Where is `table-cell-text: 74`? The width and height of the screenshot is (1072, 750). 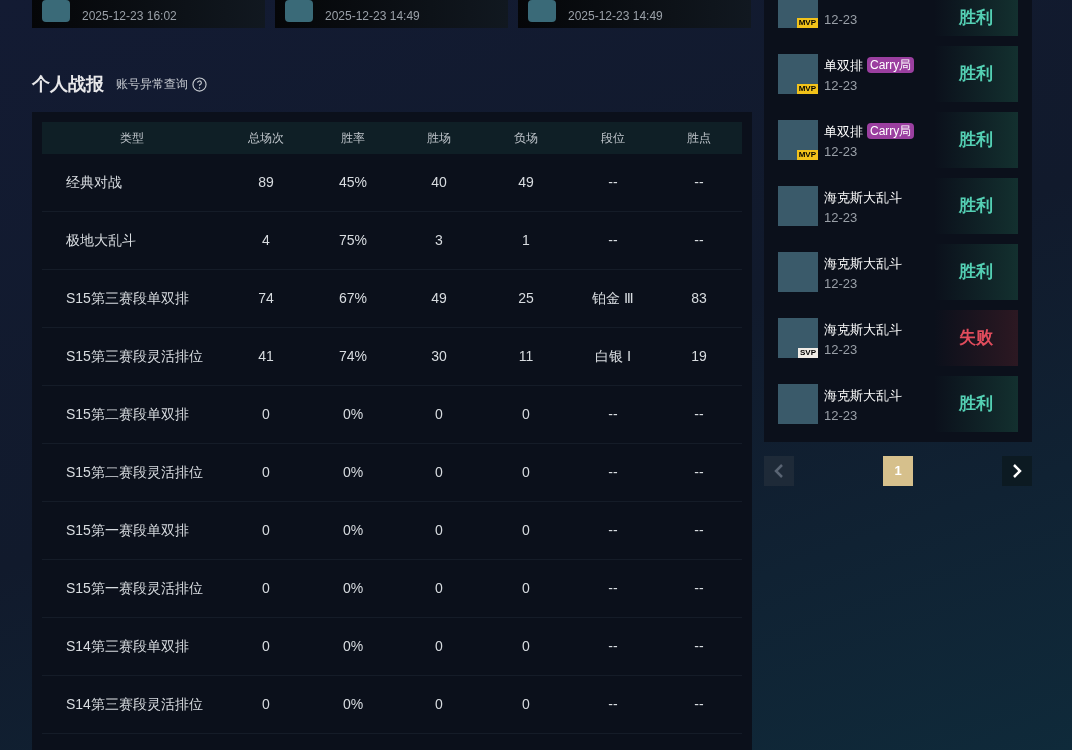
table-cell-text: 74 is located at coordinates (266, 298).